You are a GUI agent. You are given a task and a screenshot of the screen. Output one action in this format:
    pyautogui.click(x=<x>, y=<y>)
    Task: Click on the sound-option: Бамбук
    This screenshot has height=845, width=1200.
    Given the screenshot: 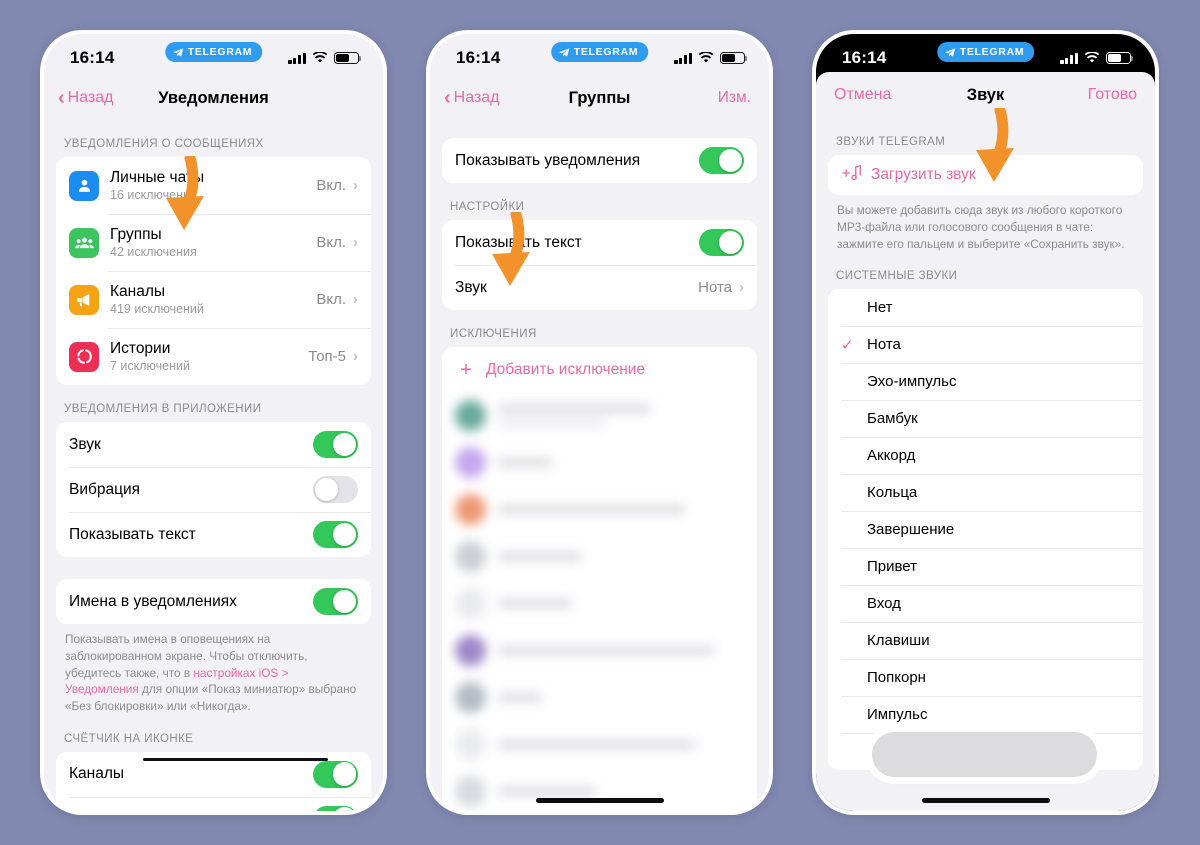 What is the action you would take?
    pyautogui.click(x=985, y=419)
    